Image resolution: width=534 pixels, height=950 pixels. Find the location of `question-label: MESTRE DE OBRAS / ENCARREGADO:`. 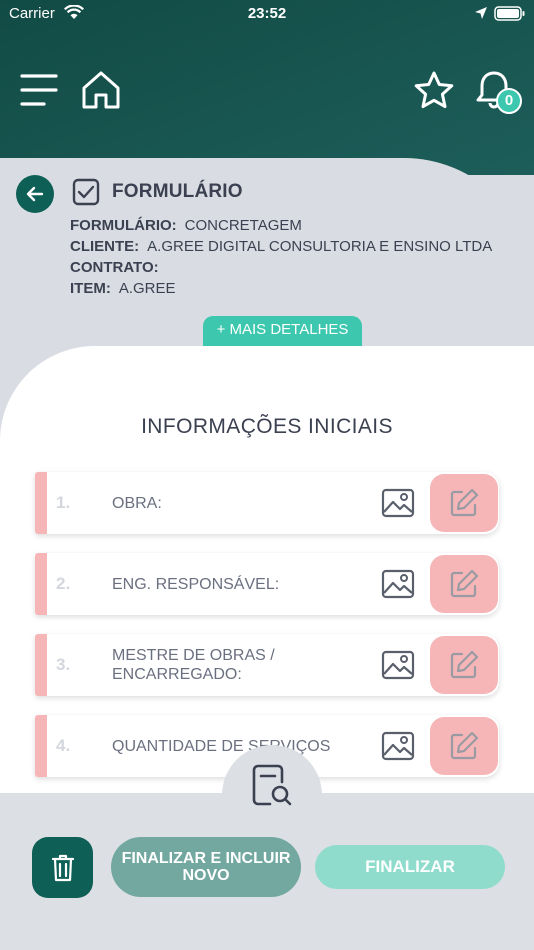

question-label: MESTRE DE OBRAS / ENCARREGADO: is located at coordinates (193, 665).